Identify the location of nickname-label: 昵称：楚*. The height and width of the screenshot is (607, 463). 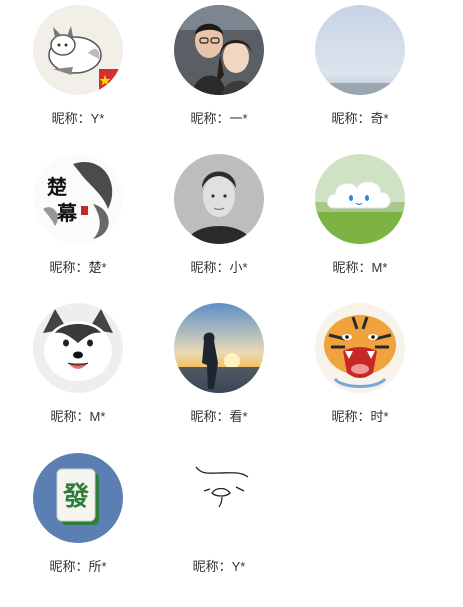
(78, 267).